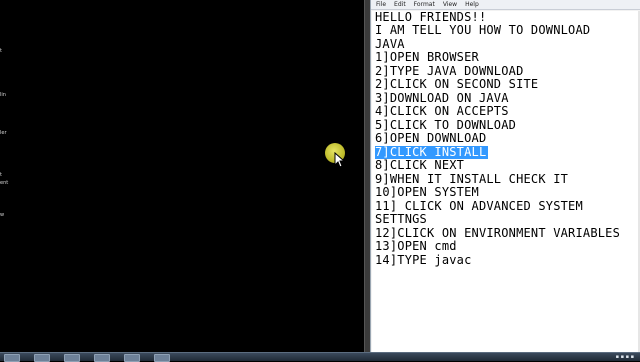 This screenshot has height=362, width=640. I want to click on editor-line: 6]OPEN DOWNLOAD, so click(431, 138).